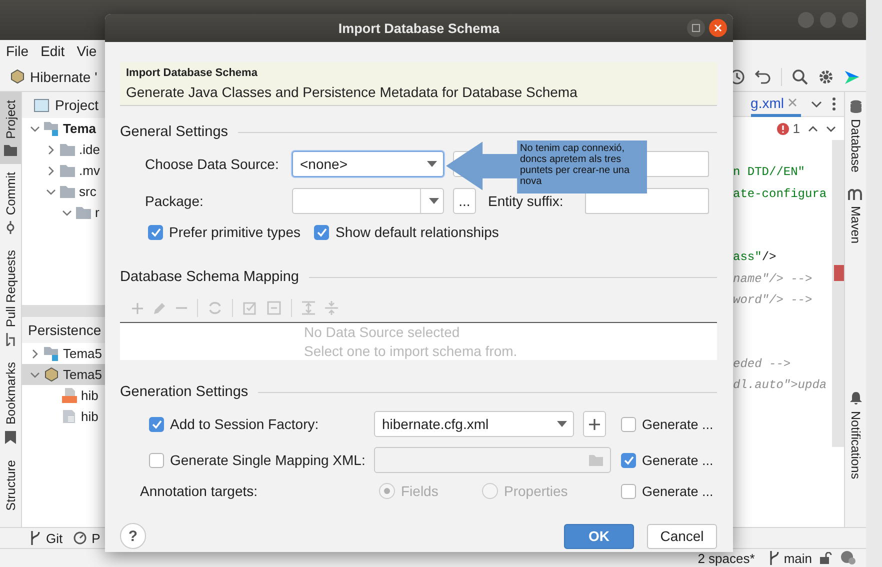 The height and width of the screenshot is (567, 882). What do you see at coordinates (184, 392) in the screenshot?
I see `section-title: Generation Settings` at bounding box center [184, 392].